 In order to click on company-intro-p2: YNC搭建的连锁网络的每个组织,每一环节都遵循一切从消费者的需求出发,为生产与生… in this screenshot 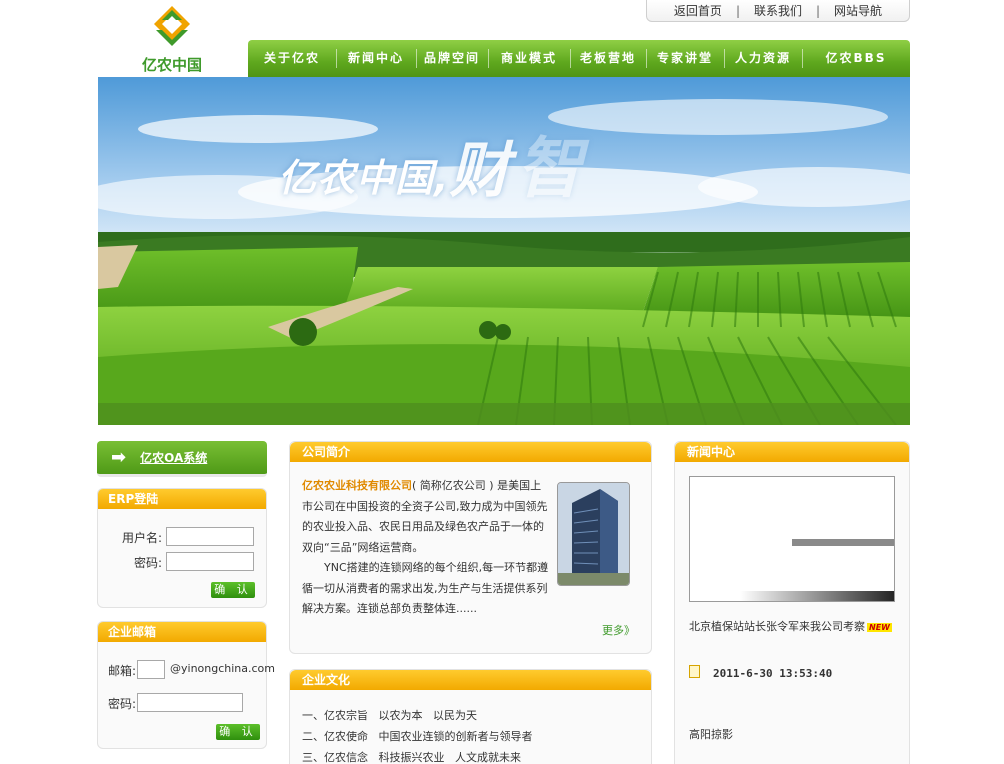, I will do `click(425, 588)`.